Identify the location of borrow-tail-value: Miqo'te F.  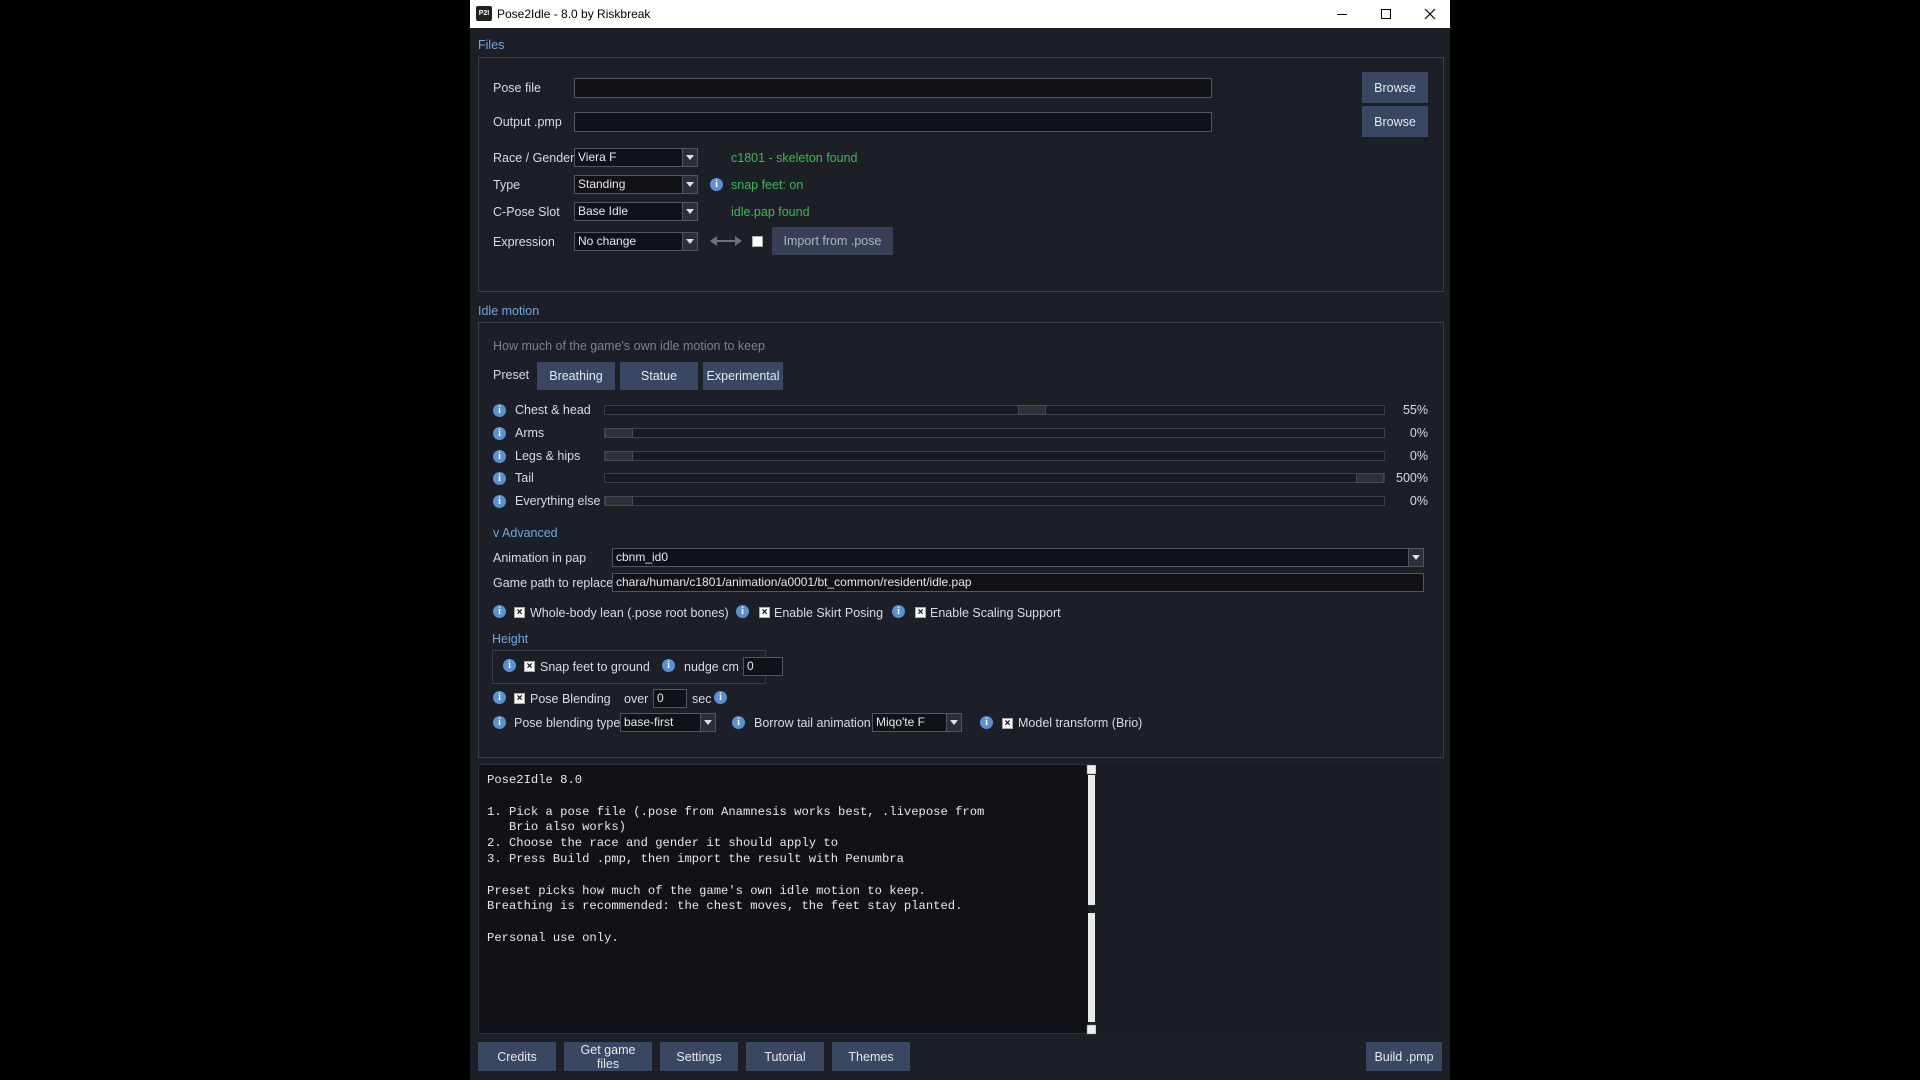
(900, 722).